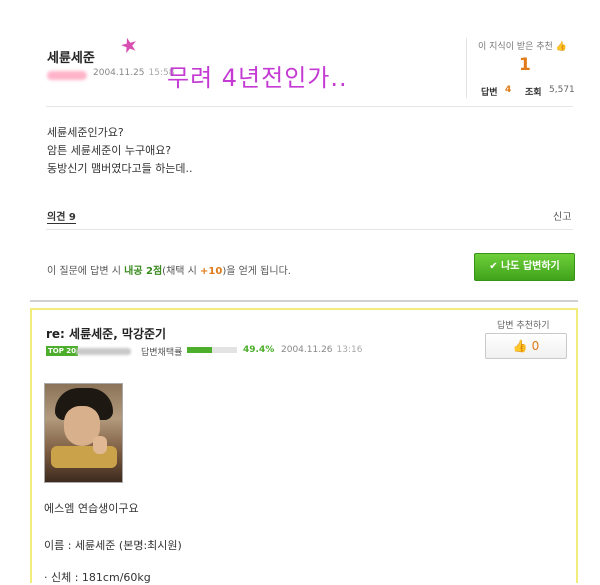  What do you see at coordinates (562, 215) in the screenshot?
I see `report-link: 신고` at bounding box center [562, 215].